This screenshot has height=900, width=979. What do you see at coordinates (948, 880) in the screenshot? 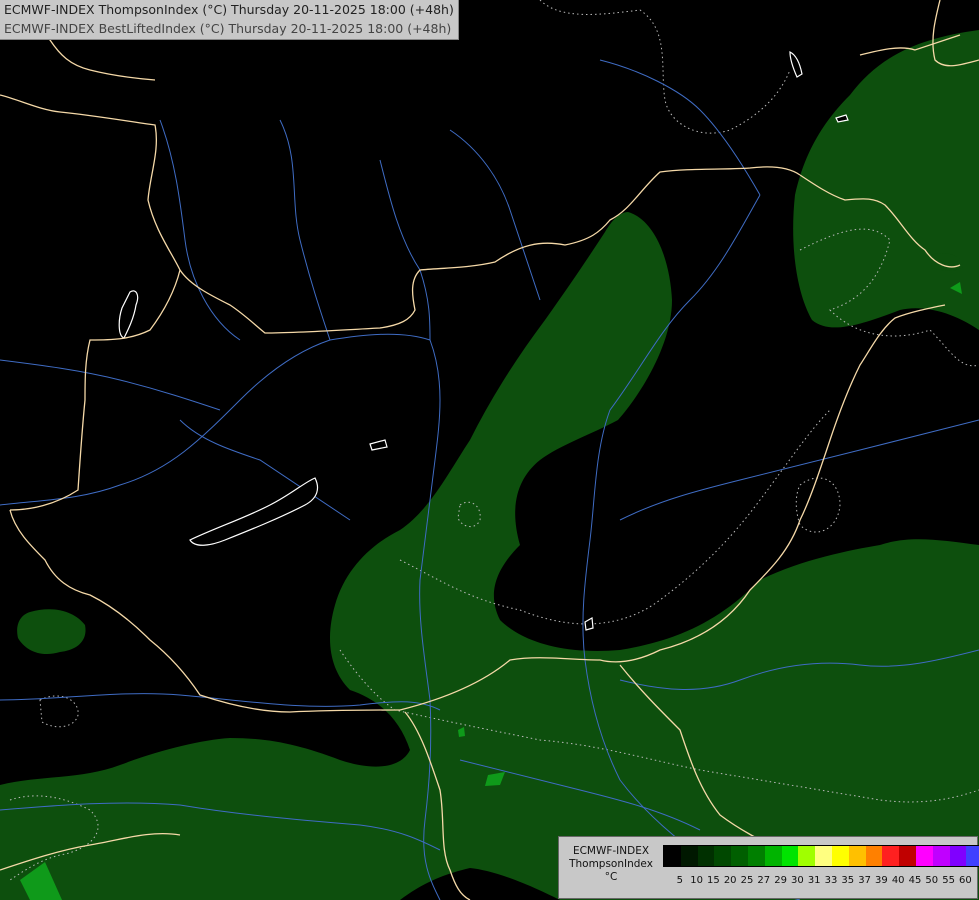
I see `legend-tick: 55` at bounding box center [948, 880].